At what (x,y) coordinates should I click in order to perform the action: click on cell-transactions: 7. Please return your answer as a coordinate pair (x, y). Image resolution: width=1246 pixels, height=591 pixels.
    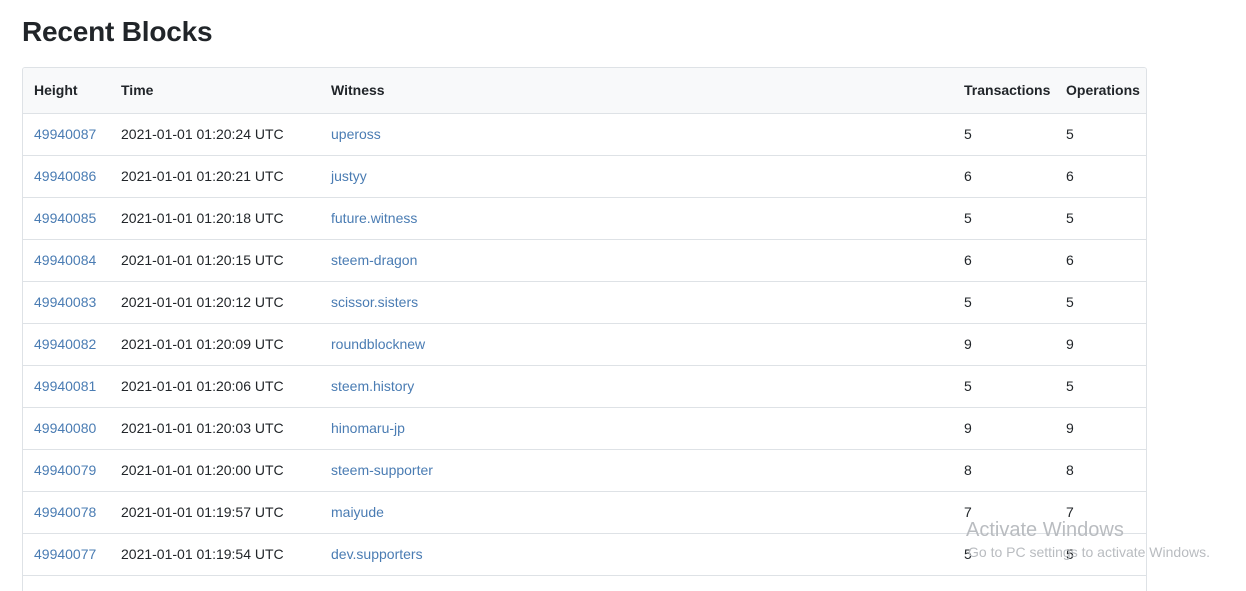
    Looking at the image, I should click on (1004, 512).